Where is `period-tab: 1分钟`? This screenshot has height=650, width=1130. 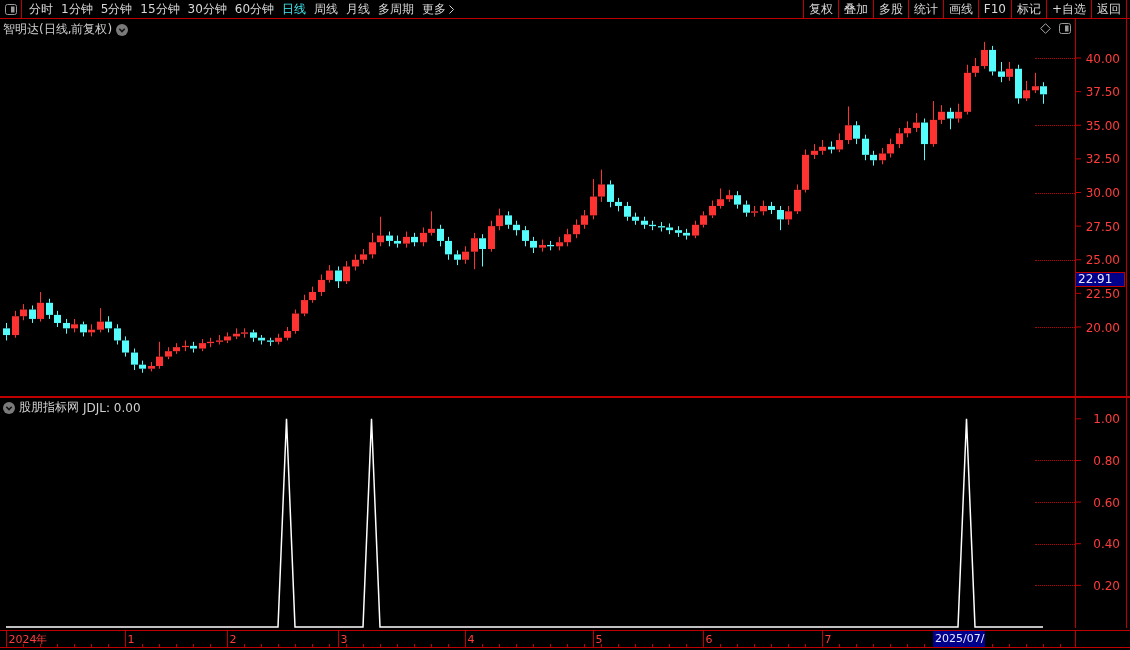 period-tab: 1分钟 is located at coordinates (77, 9).